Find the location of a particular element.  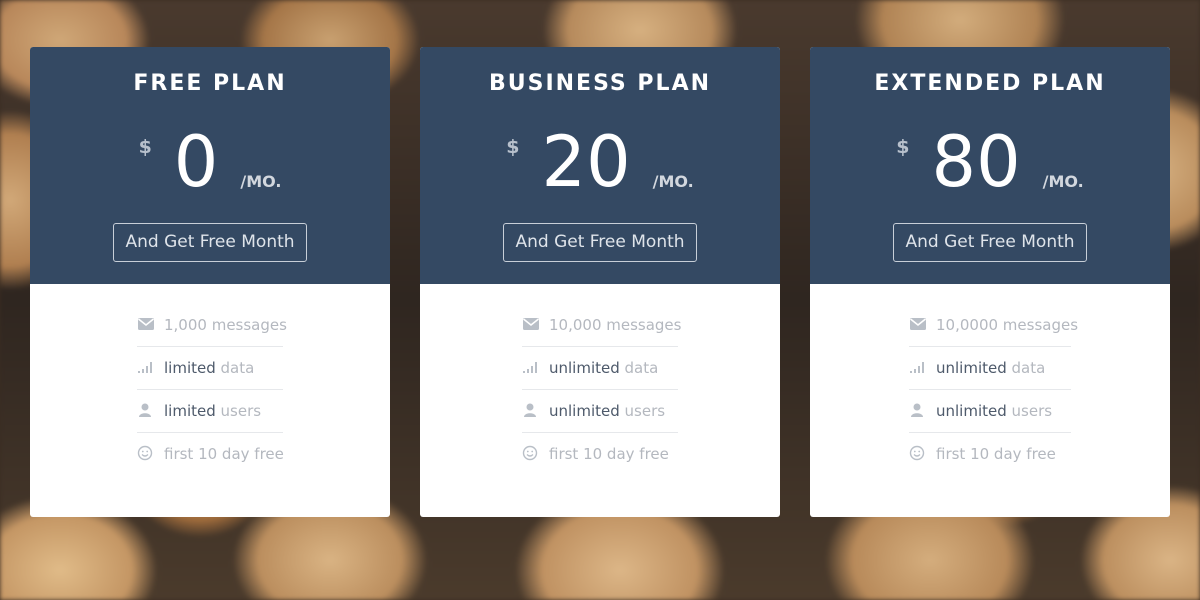

feature-text: 10,0000 messages is located at coordinates (1007, 325).